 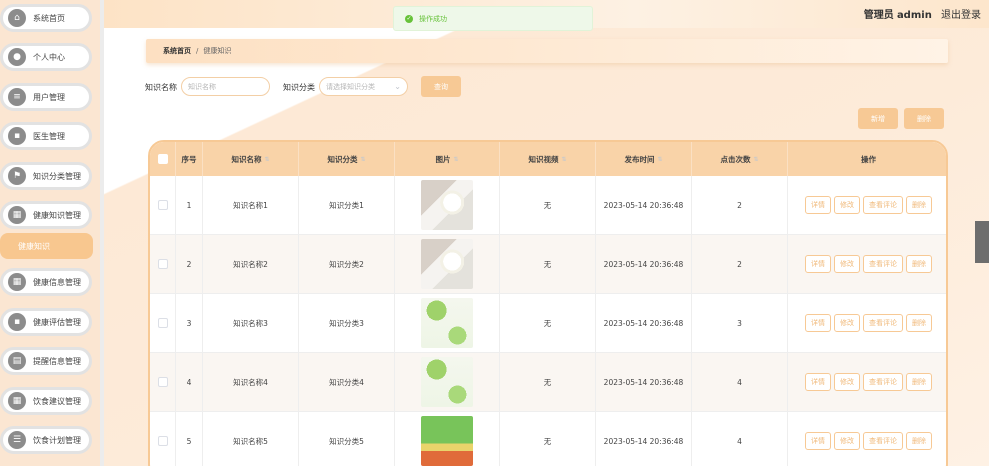 I want to click on sidebar-item-7: ▪ 健康评估管理, so click(x=46, y=322).